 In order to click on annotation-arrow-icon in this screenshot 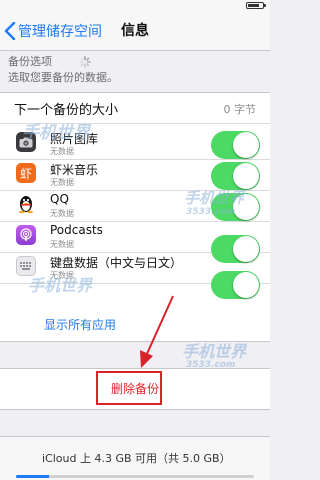, I will do `click(157, 331)`.